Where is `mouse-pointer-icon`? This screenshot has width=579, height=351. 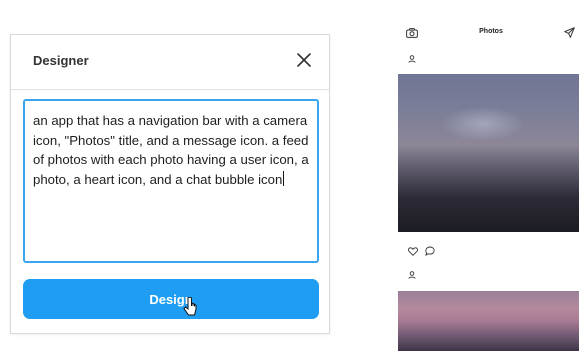 mouse-pointer-icon is located at coordinates (190, 306).